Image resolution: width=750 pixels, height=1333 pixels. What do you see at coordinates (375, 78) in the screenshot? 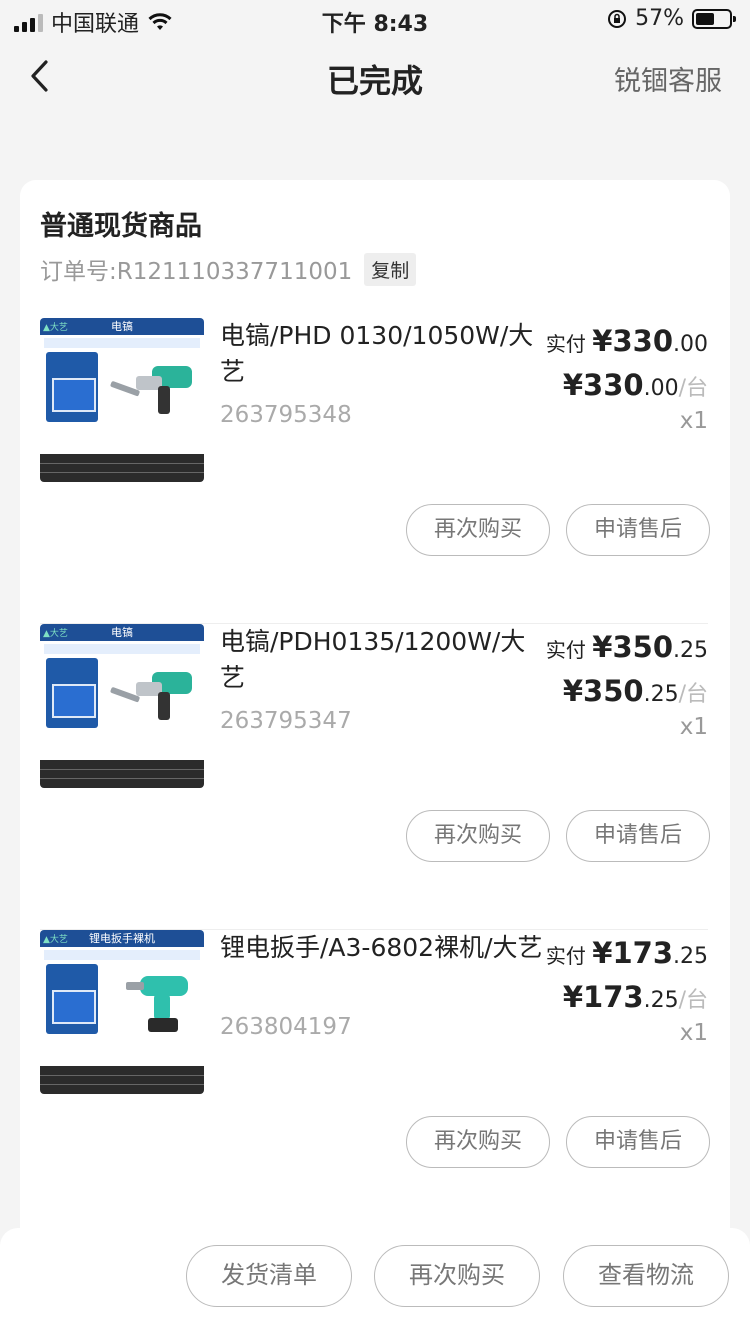
I see `nav-bar: 已完成 锐锢客服` at bounding box center [375, 78].